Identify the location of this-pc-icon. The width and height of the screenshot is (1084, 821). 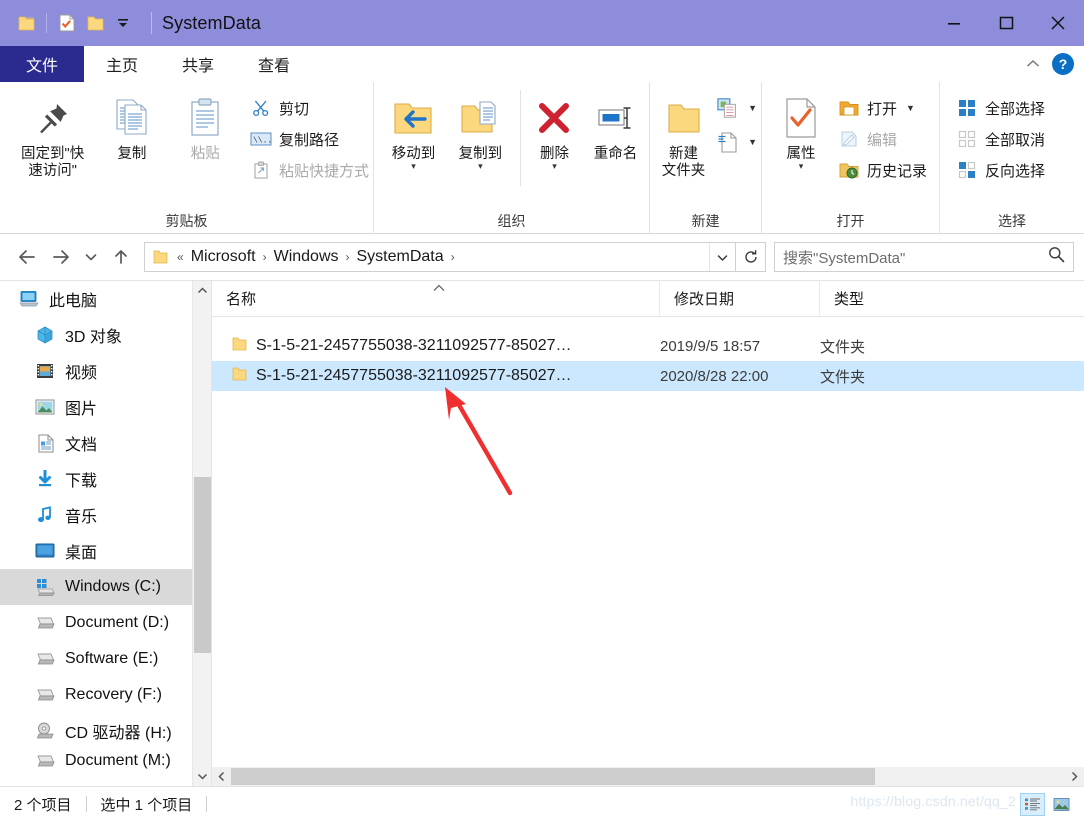
(29, 299).